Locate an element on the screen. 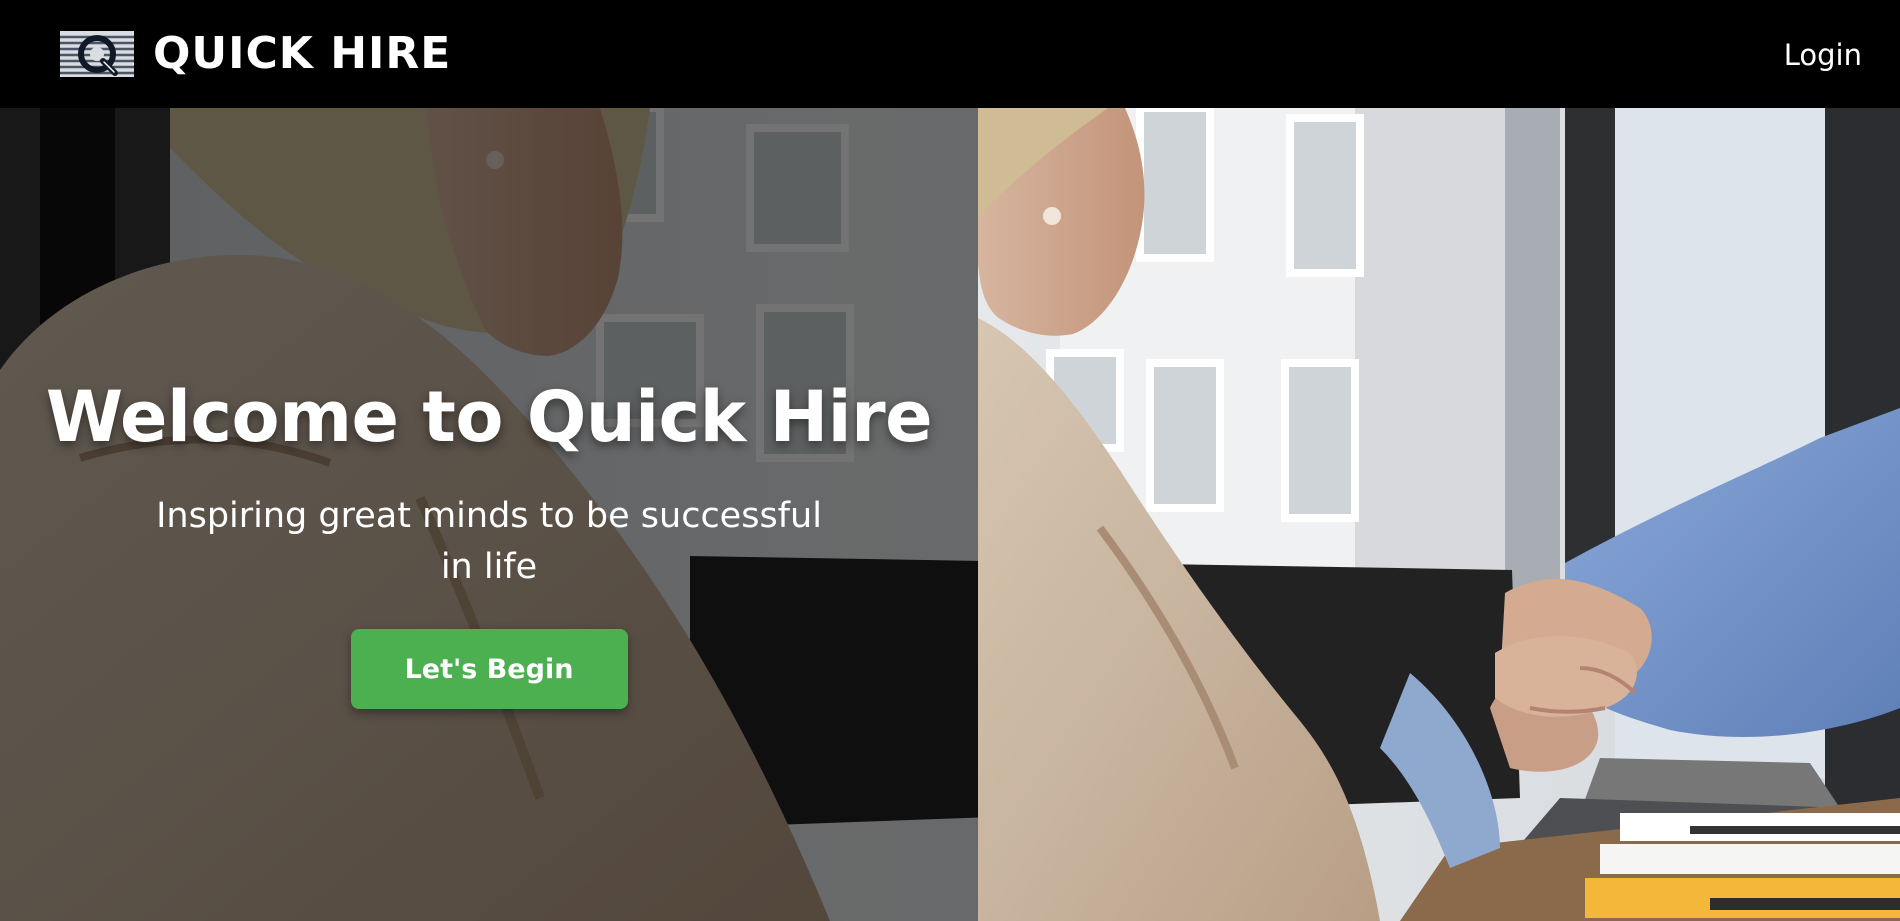 The width and height of the screenshot is (1900, 921). lets-begin-button: Let's Begin is located at coordinates (489, 669).